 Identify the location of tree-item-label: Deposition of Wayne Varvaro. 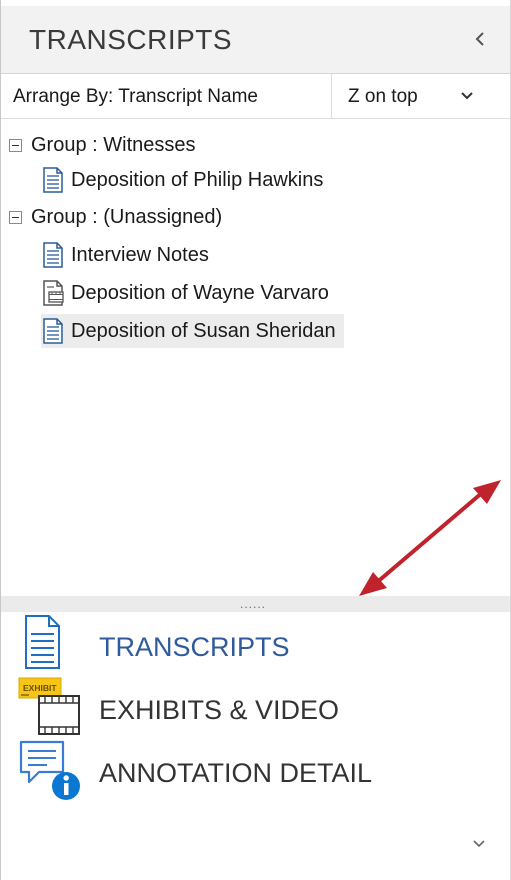
(200, 292).